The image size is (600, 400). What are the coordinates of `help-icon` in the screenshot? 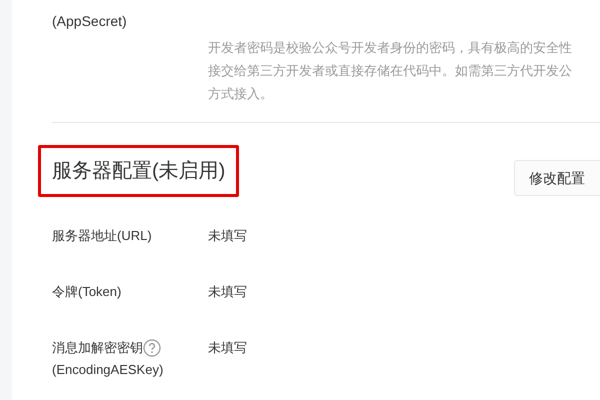 It's located at (152, 348).